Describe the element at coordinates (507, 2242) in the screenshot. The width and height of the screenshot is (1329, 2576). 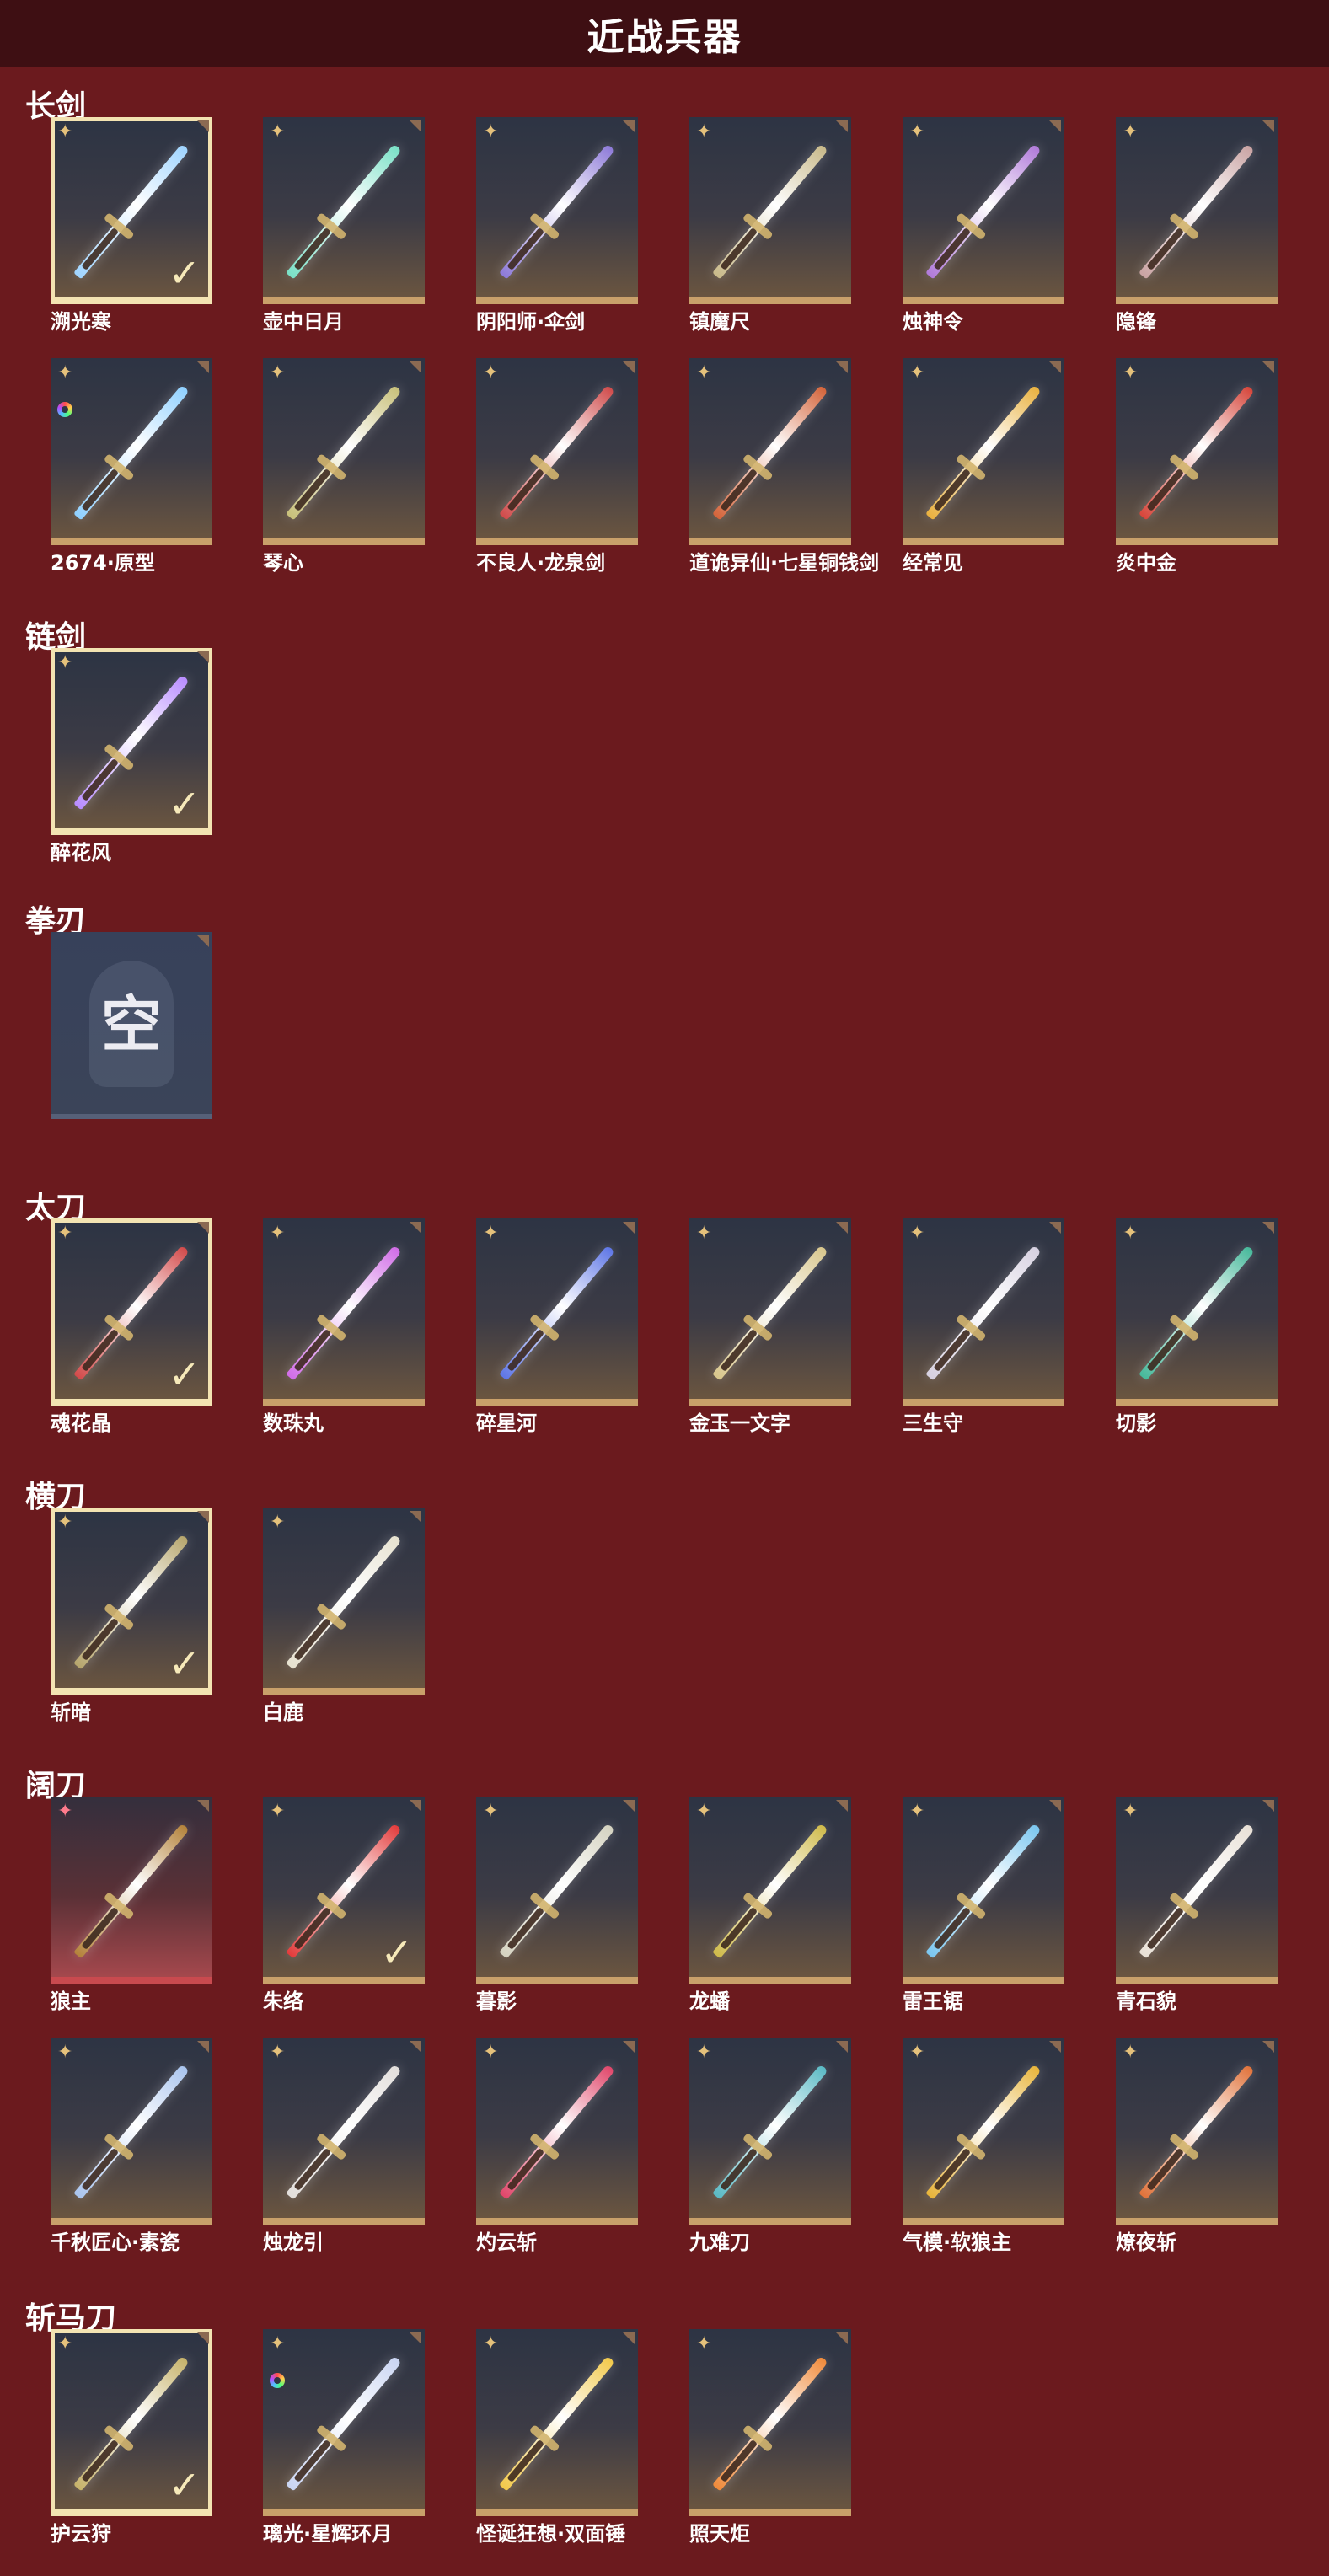
I see `weapon-name: 灼云斩` at that location.